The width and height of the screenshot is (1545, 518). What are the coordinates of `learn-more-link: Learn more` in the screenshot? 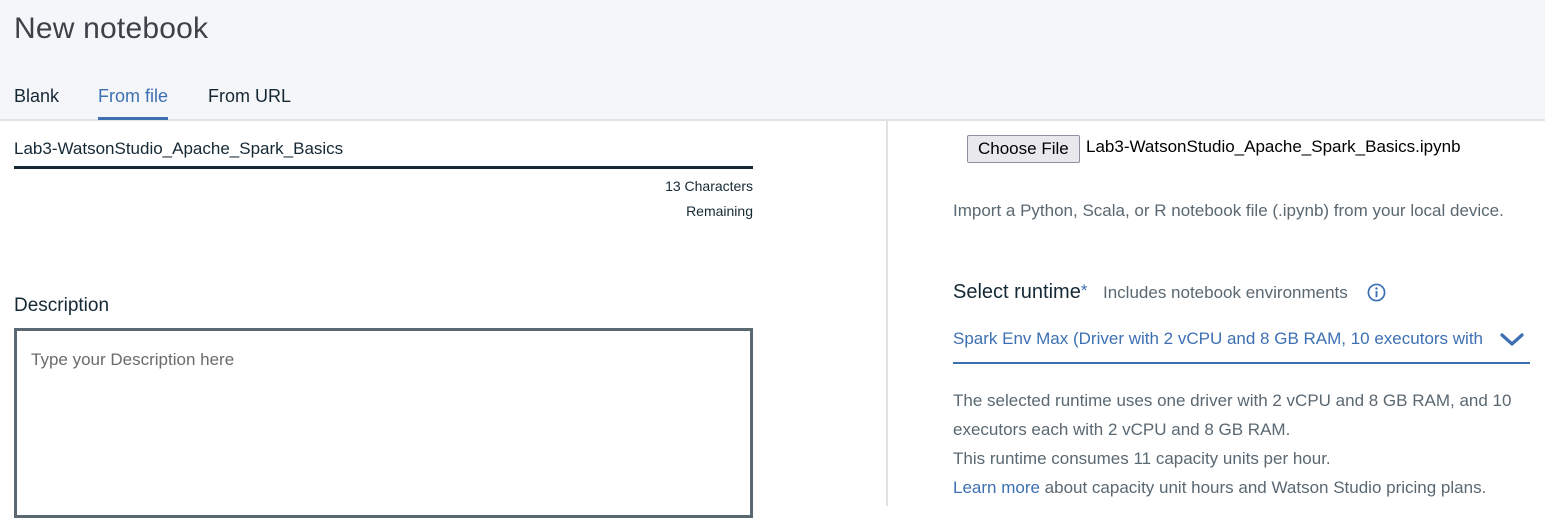 It's located at (996, 487).